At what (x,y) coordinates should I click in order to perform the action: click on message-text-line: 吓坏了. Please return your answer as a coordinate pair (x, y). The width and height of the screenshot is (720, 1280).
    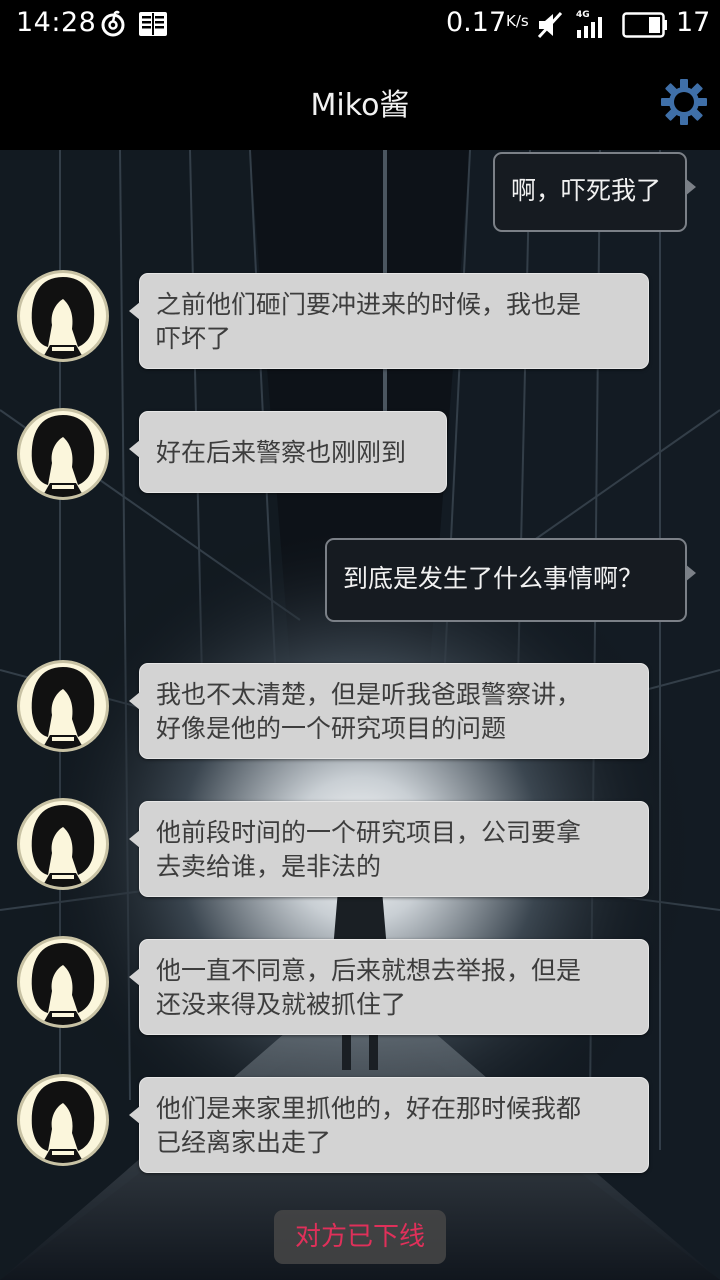
    Looking at the image, I should click on (194, 338).